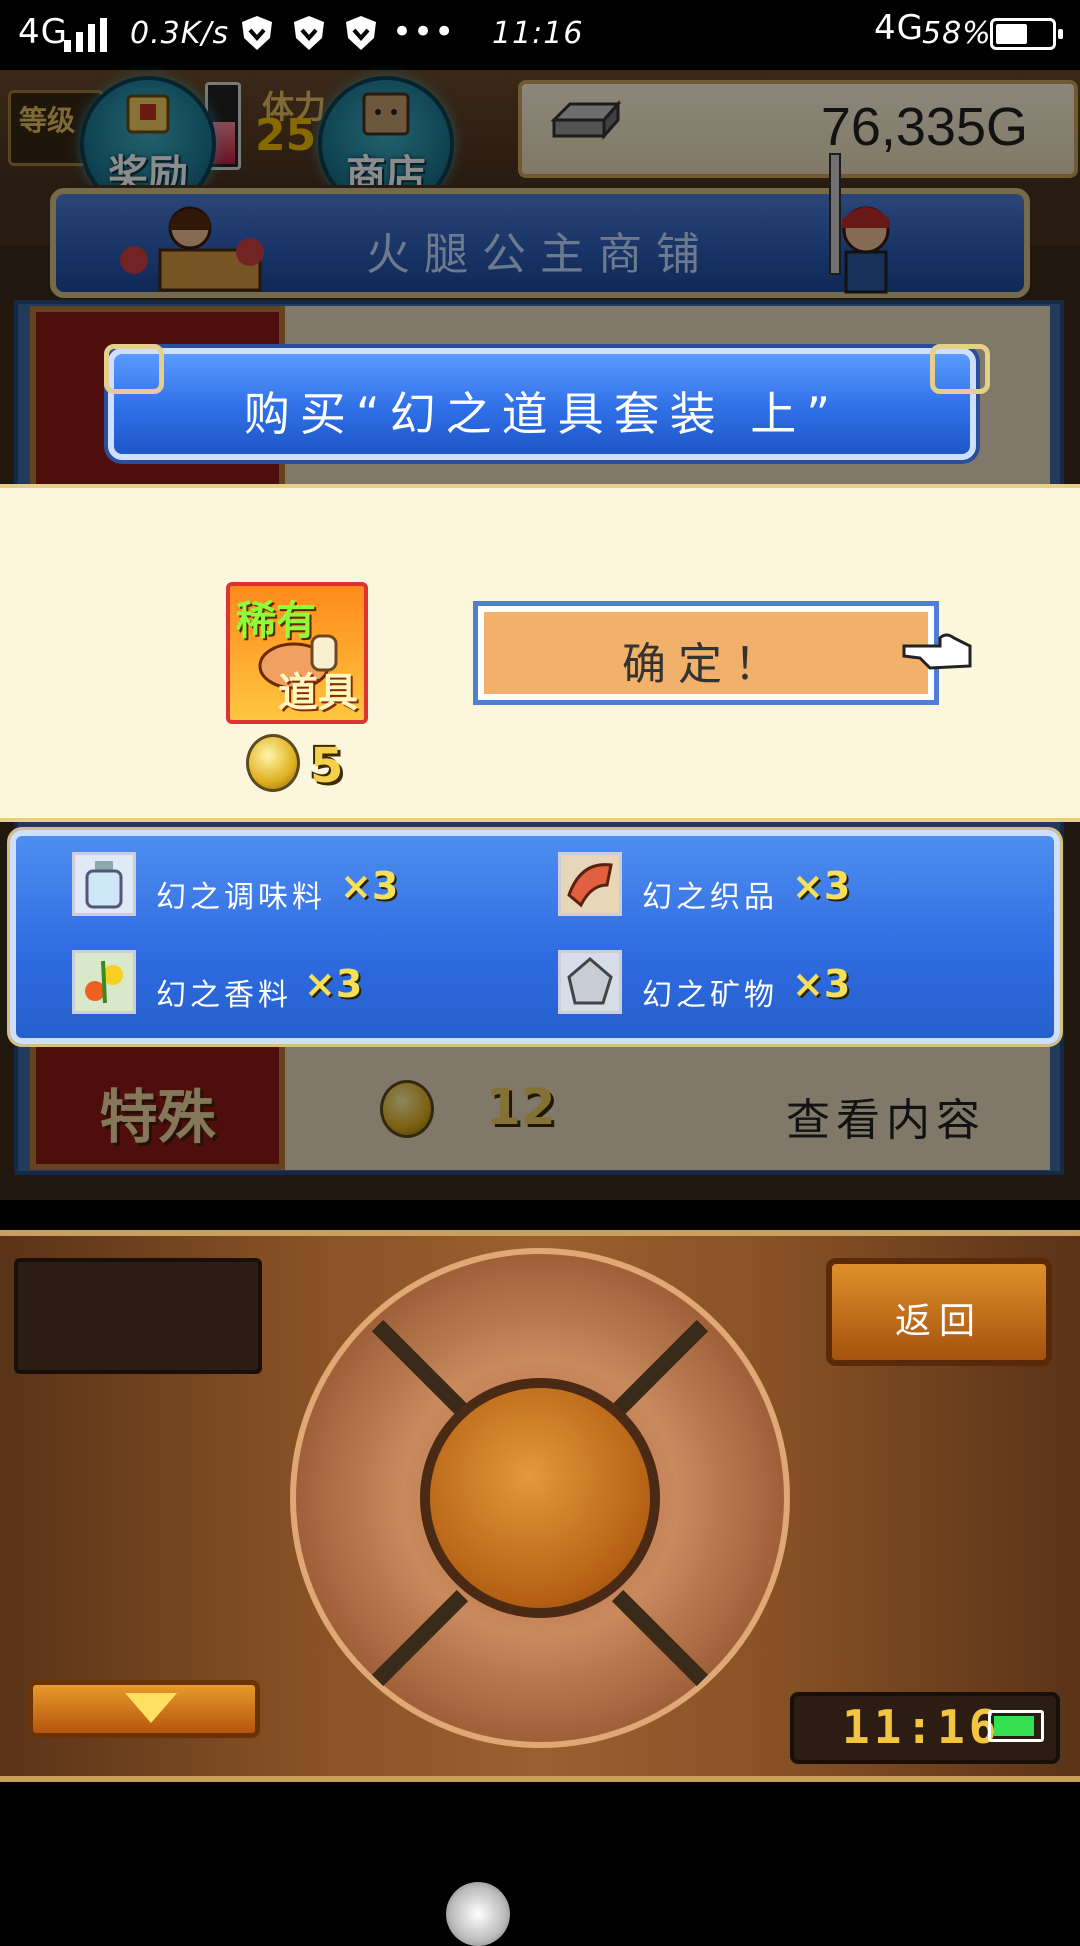 The image size is (1080, 1946). Describe the element at coordinates (138, 1316) in the screenshot. I see `sub-screen` at that location.